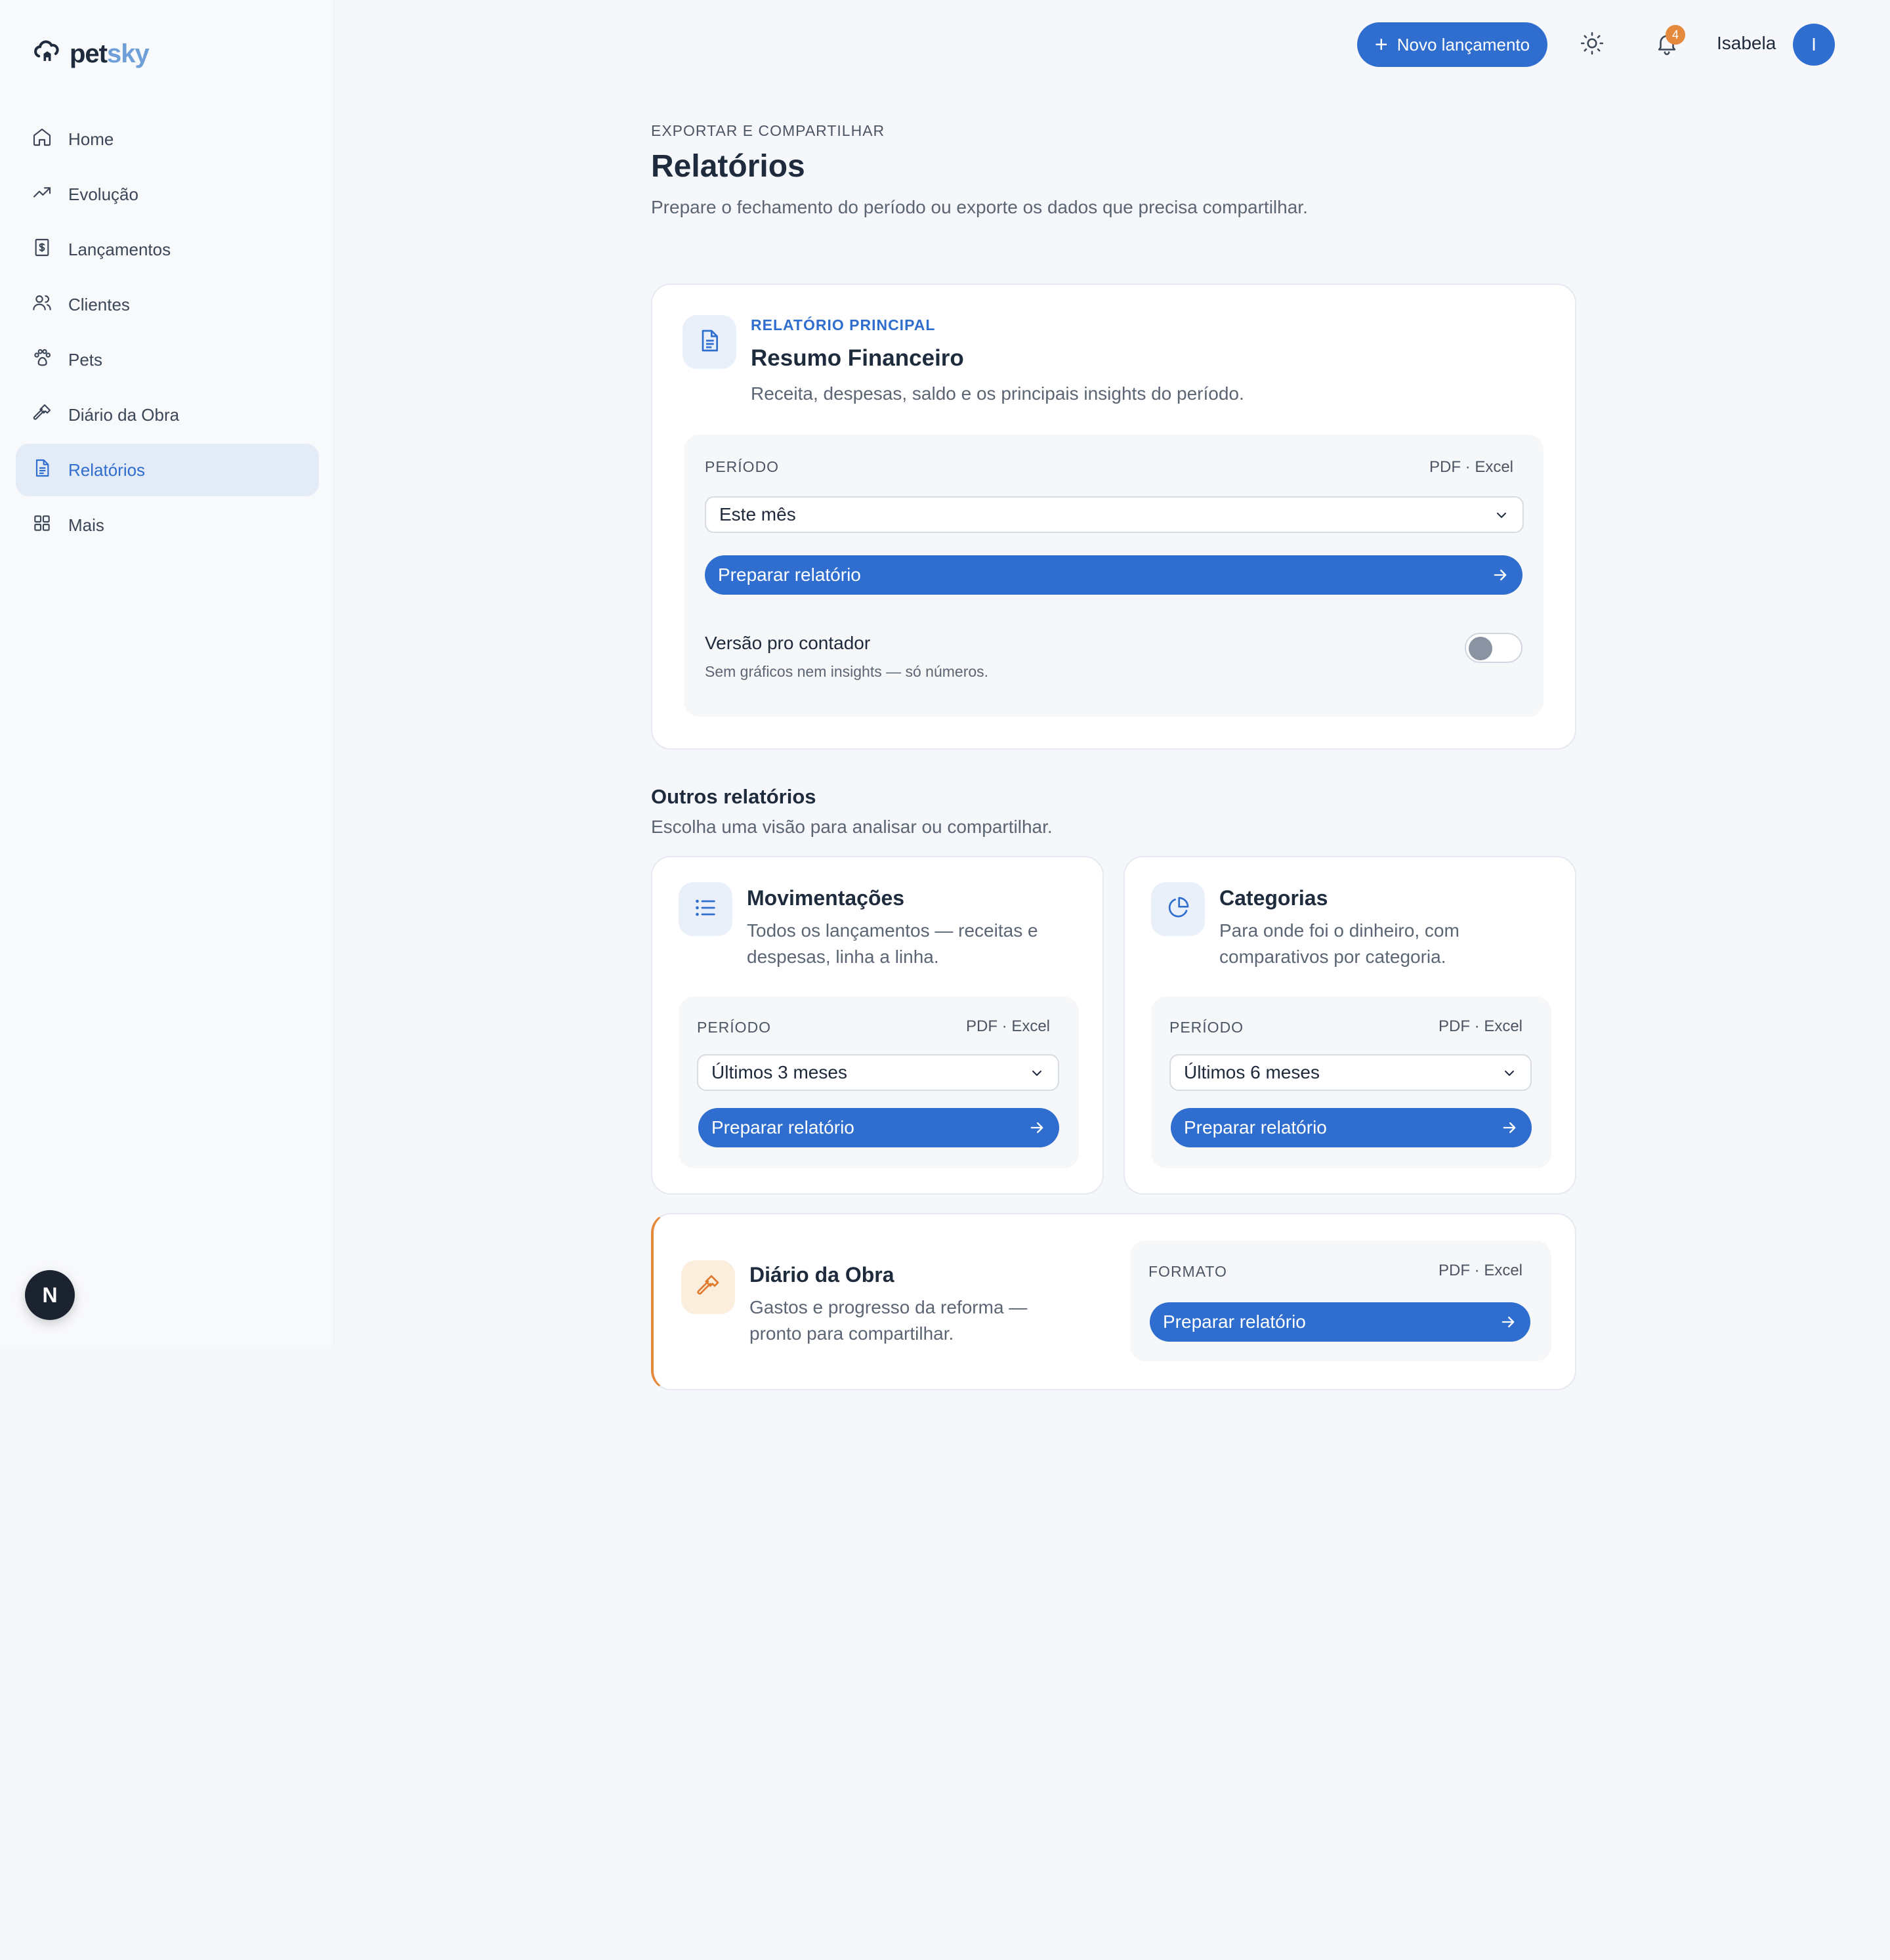 The width and height of the screenshot is (1890, 1960). What do you see at coordinates (85, 359) in the screenshot?
I see `sidebar-item-label: Pets` at bounding box center [85, 359].